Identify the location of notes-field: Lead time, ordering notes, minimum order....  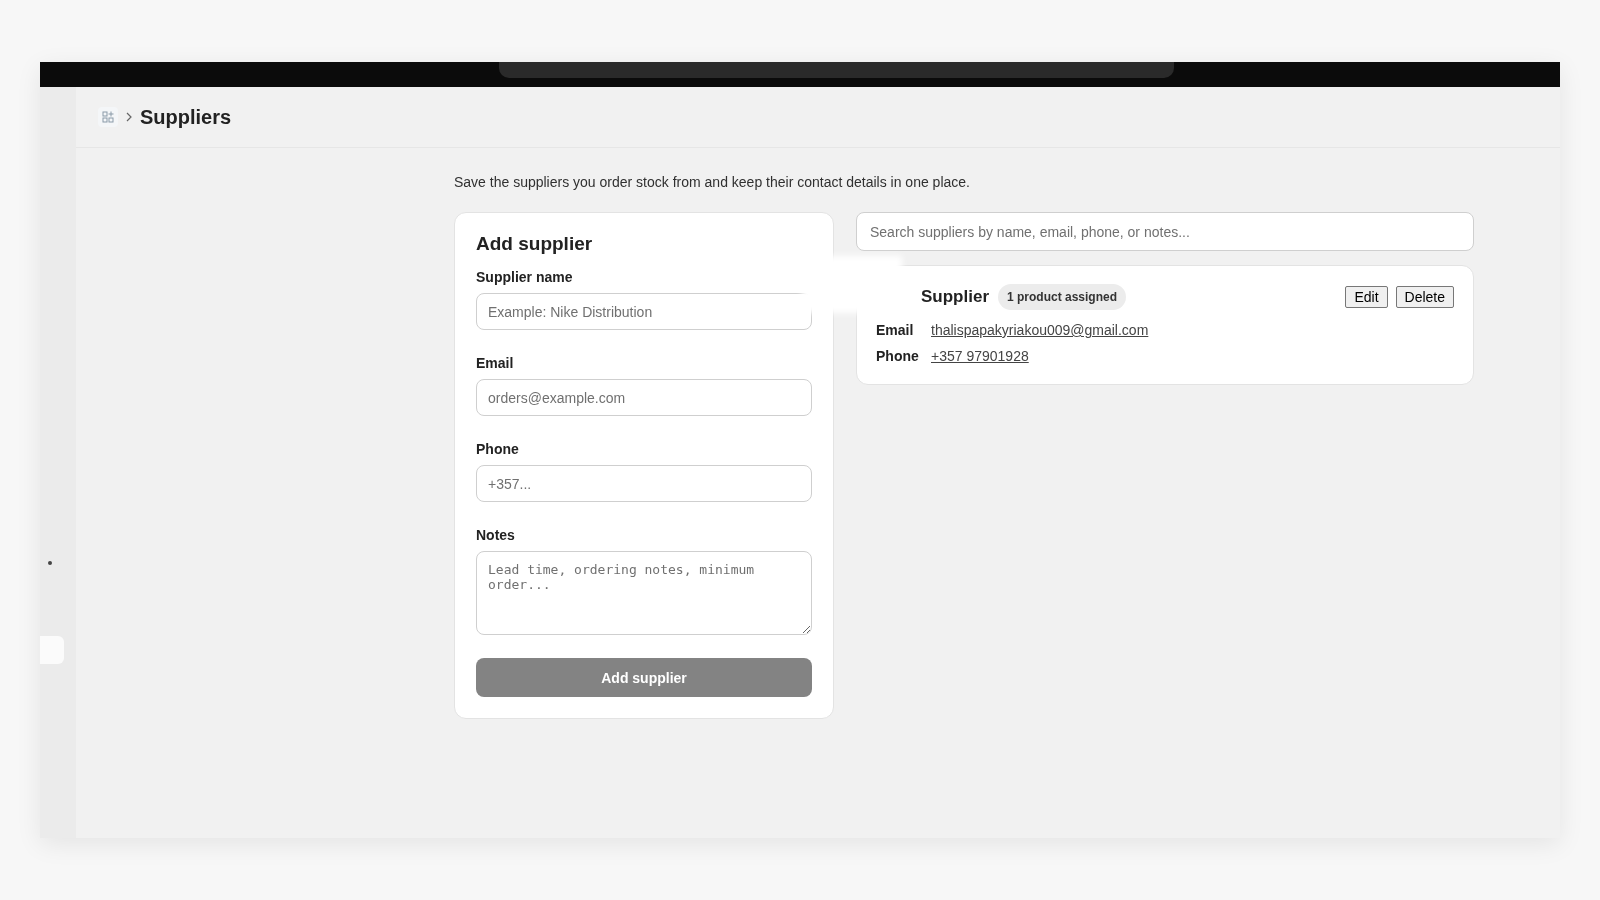
(644, 593).